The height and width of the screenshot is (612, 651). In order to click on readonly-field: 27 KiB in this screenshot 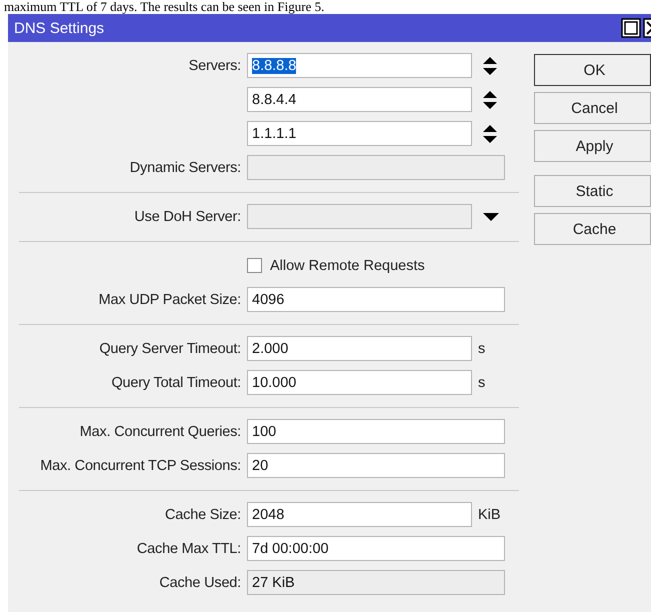, I will do `click(376, 582)`.